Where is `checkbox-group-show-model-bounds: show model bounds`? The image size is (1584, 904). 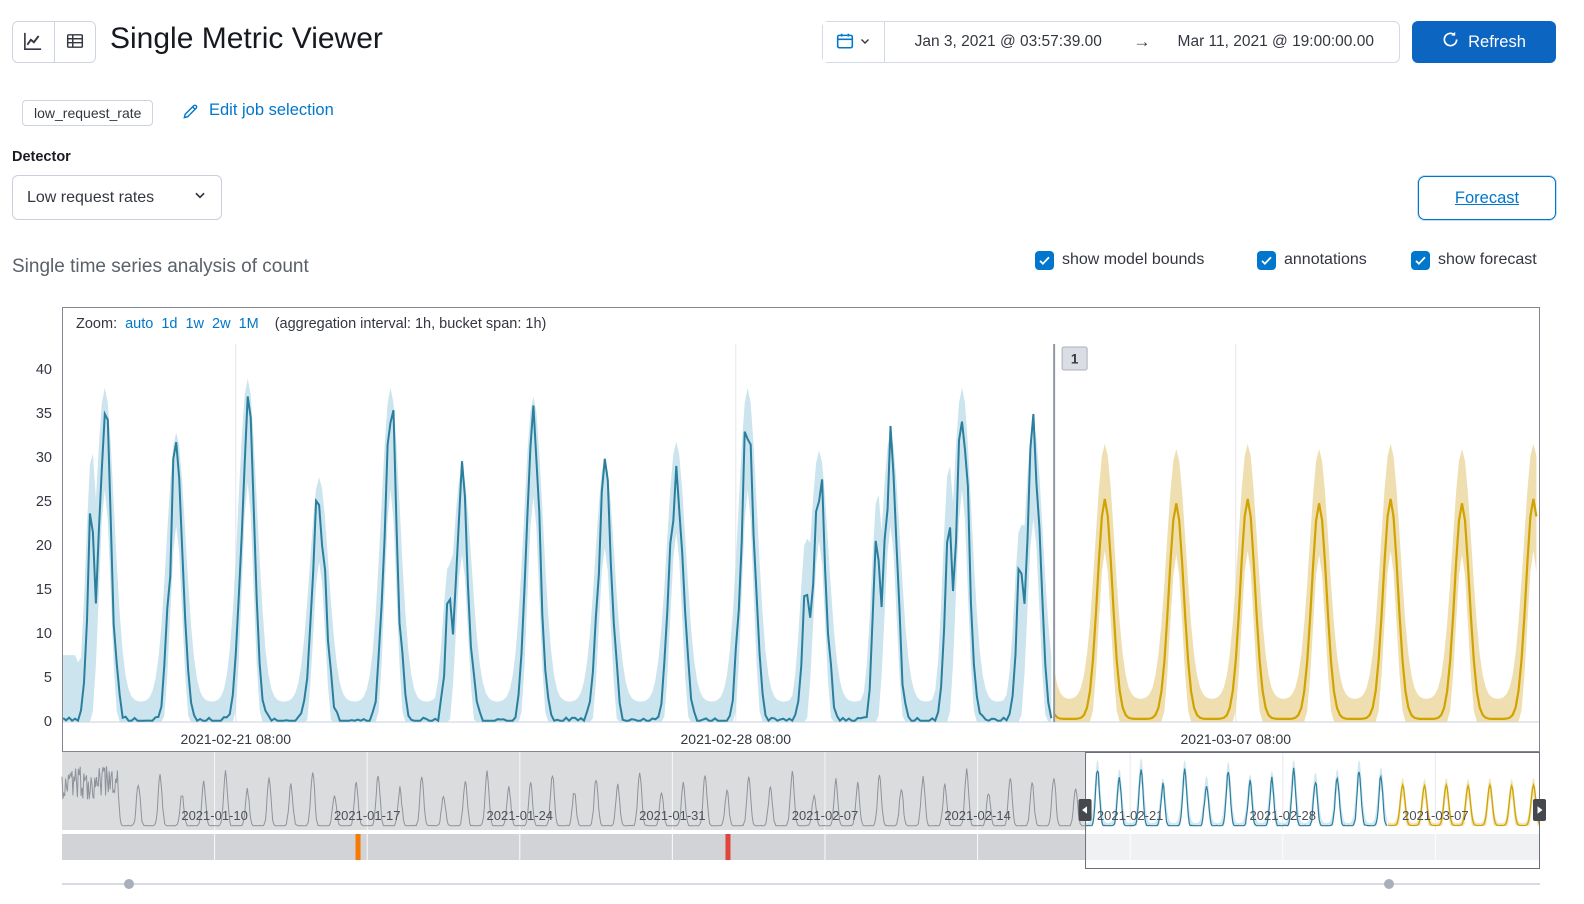 checkbox-group-show-model-bounds: show model bounds is located at coordinates (1119, 260).